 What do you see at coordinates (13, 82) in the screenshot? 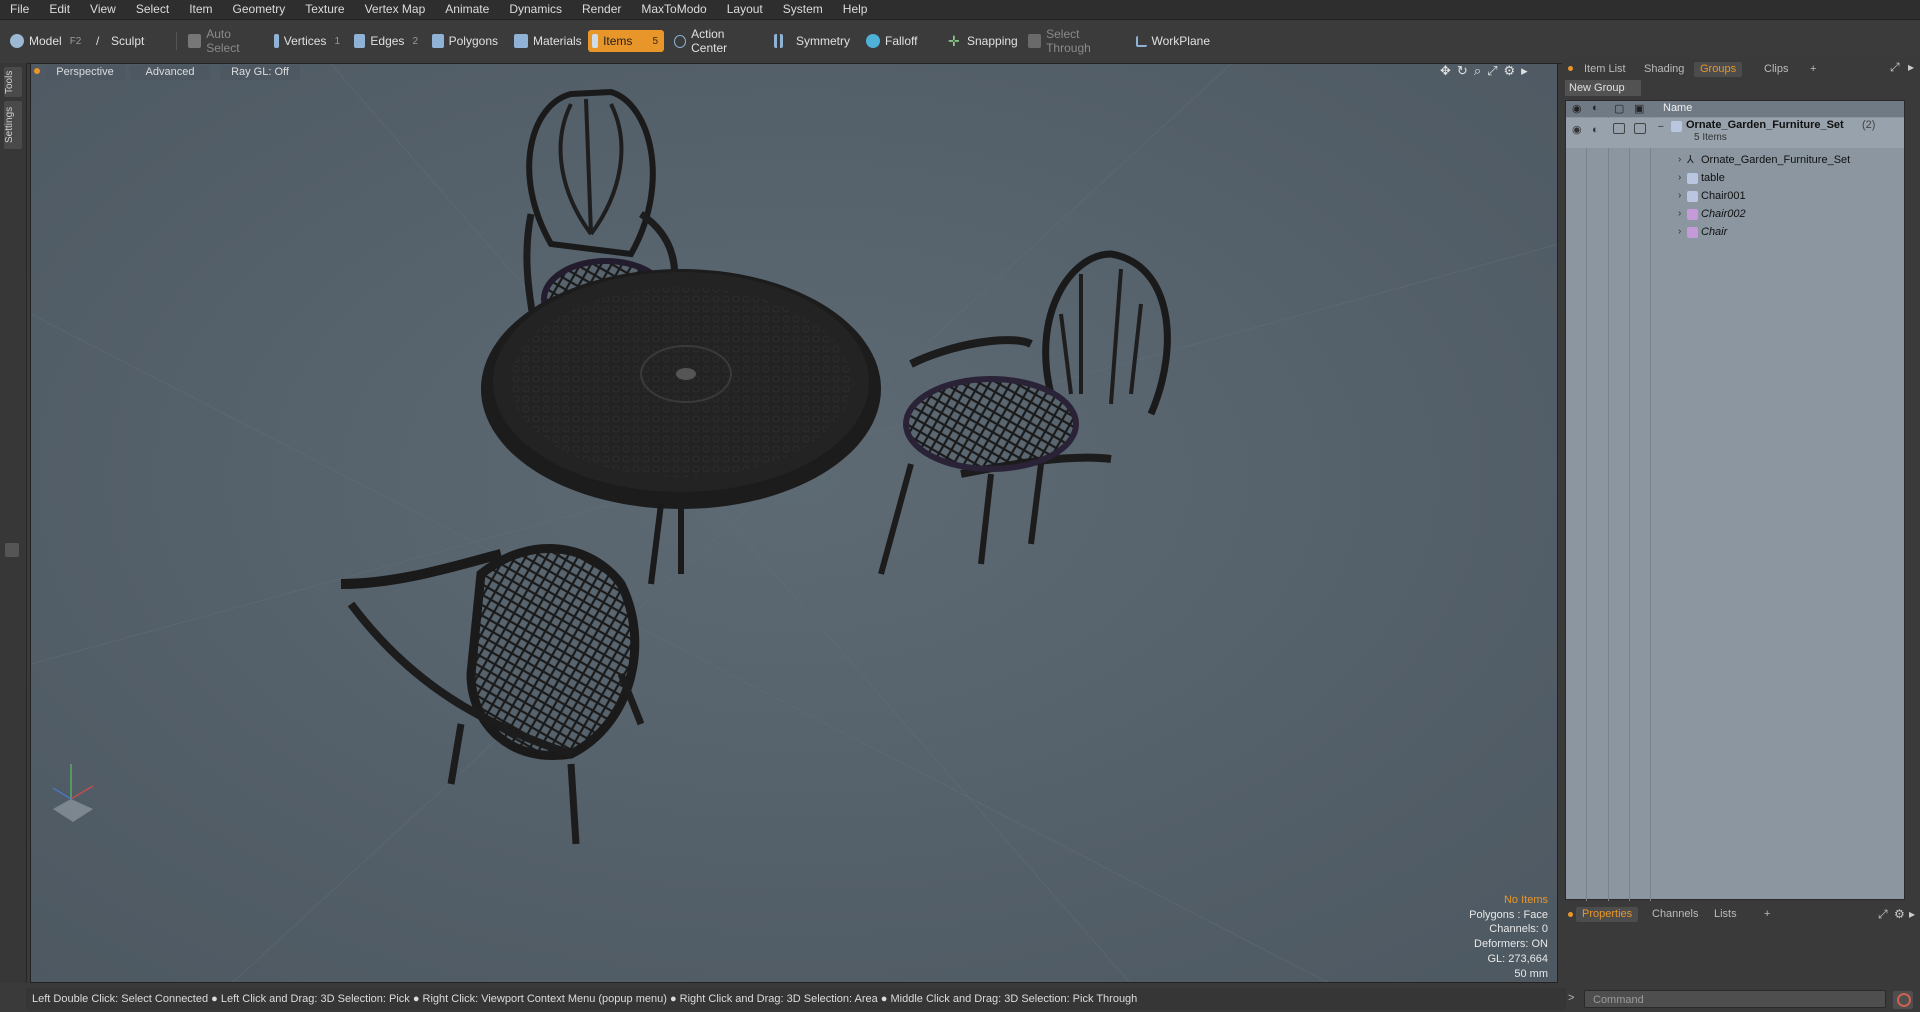
I see `tools-tab: Tools` at bounding box center [13, 82].